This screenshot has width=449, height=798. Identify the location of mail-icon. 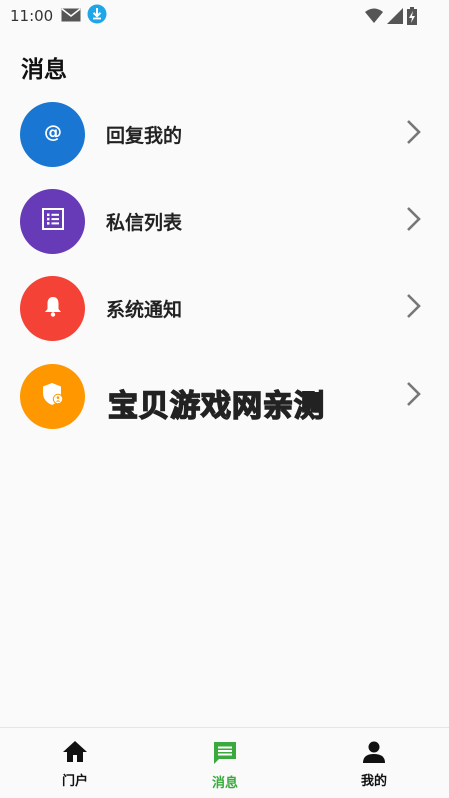
(71, 16).